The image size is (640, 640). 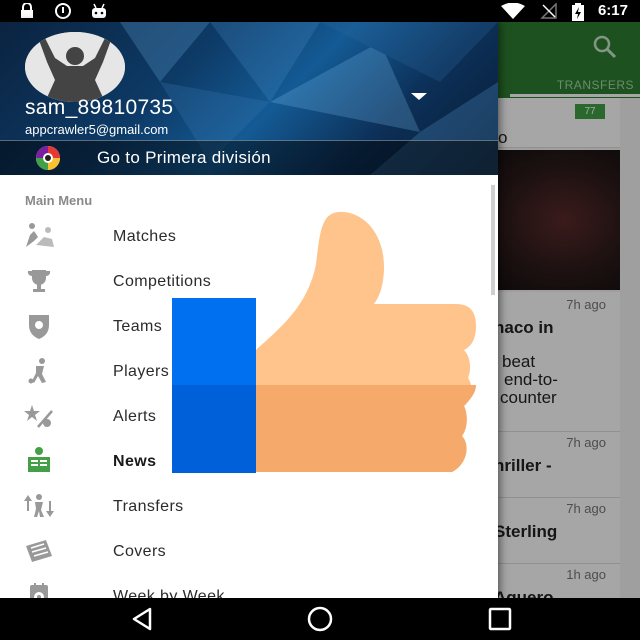 I want to click on wifi-icon, so click(x=513, y=10).